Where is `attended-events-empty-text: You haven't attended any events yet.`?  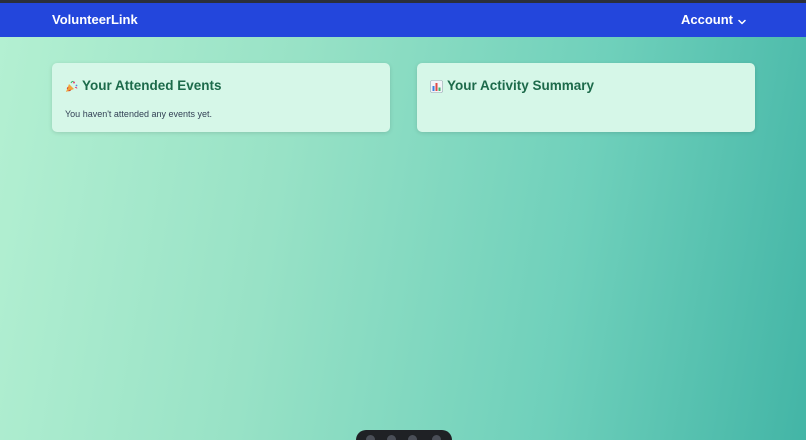 attended-events-empty-text: You haven't attended any events yet. is located at coordinates (138, 114).